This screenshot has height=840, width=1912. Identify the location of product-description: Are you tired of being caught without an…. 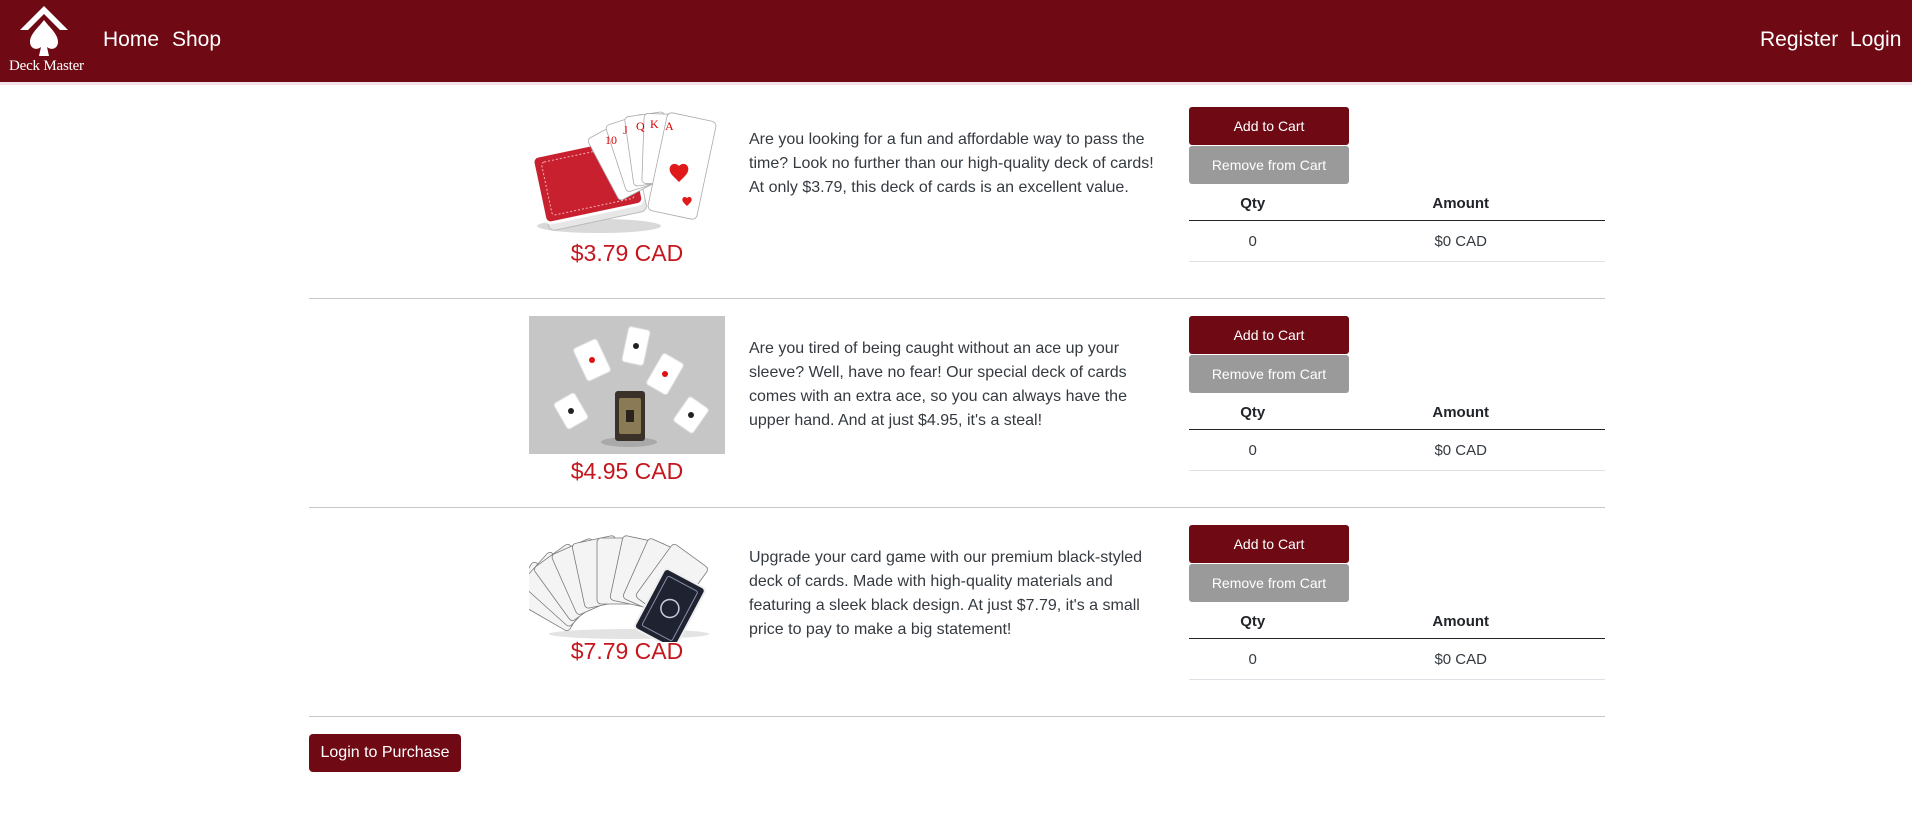
(938, 384).